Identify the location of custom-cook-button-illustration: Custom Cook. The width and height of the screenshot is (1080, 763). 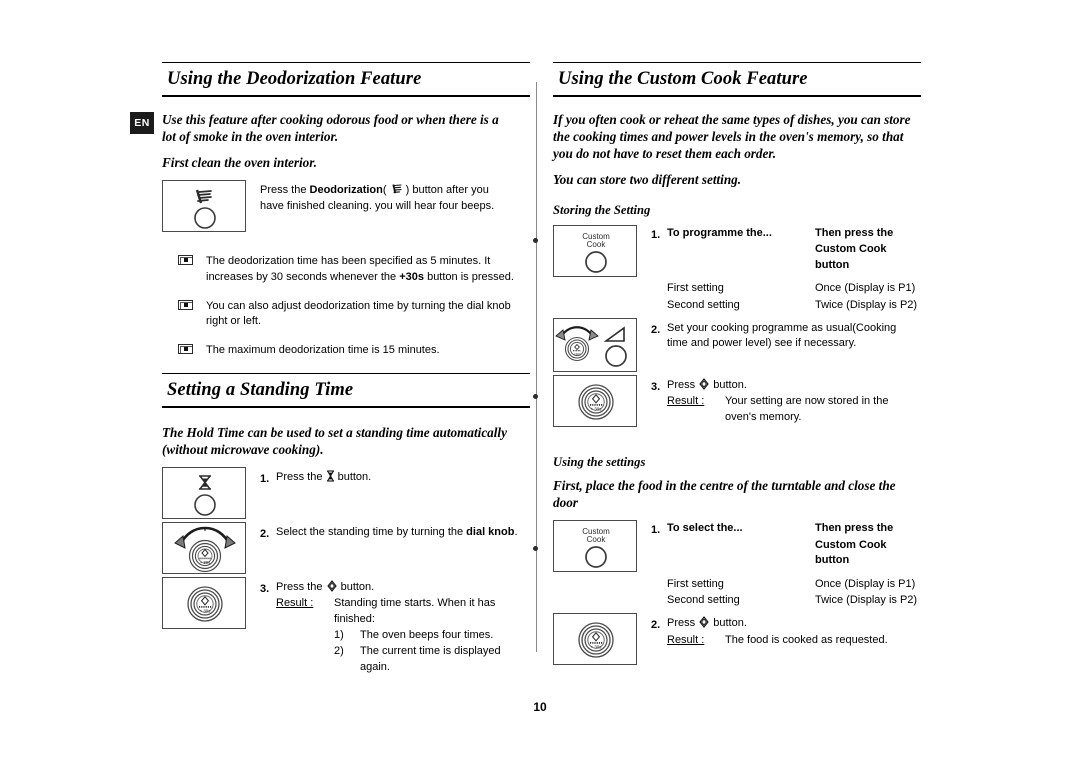
(595, 250).